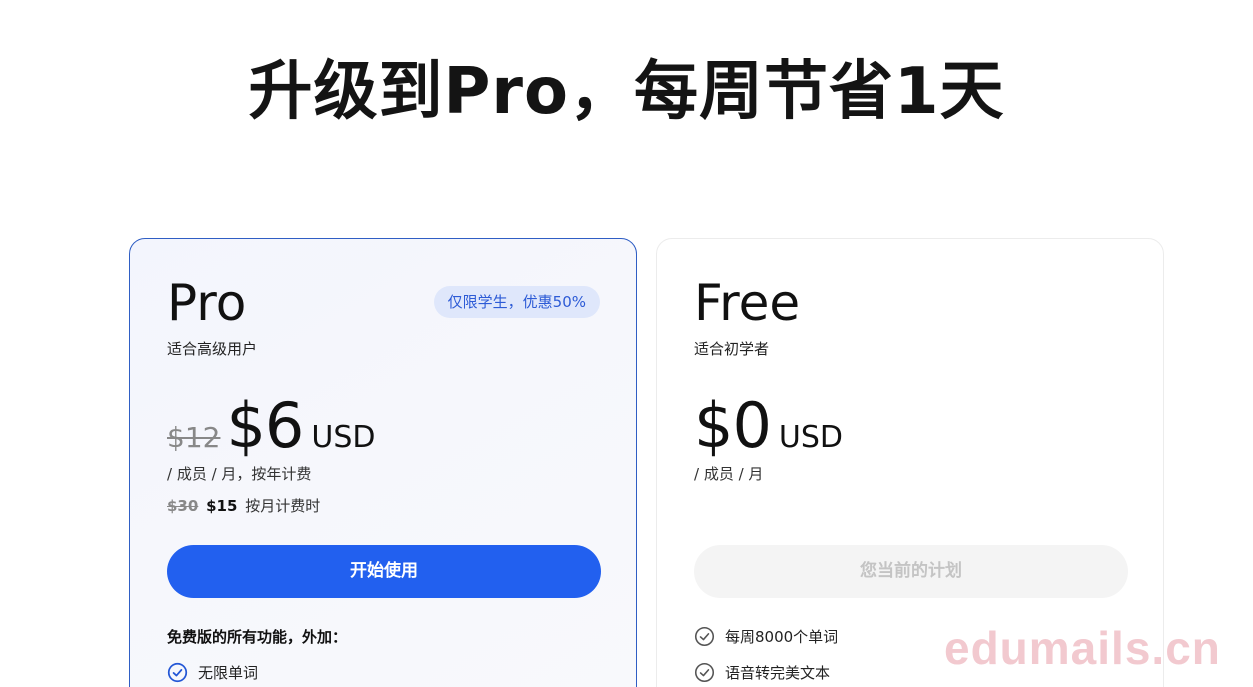  What do you see at coordinates (212, 349) in the screenshot?
I see `plan-description: 适合高级用户` at bounding box center [212, 349].